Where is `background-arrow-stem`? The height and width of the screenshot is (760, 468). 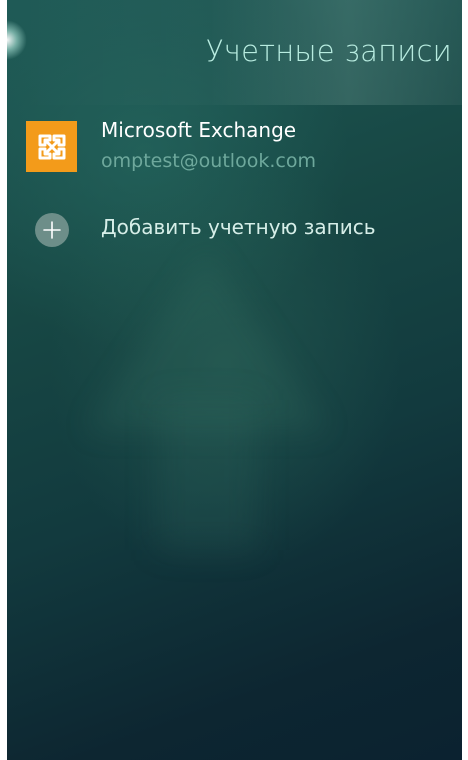 background-arrow-stem is located at coordinates (207, 475).